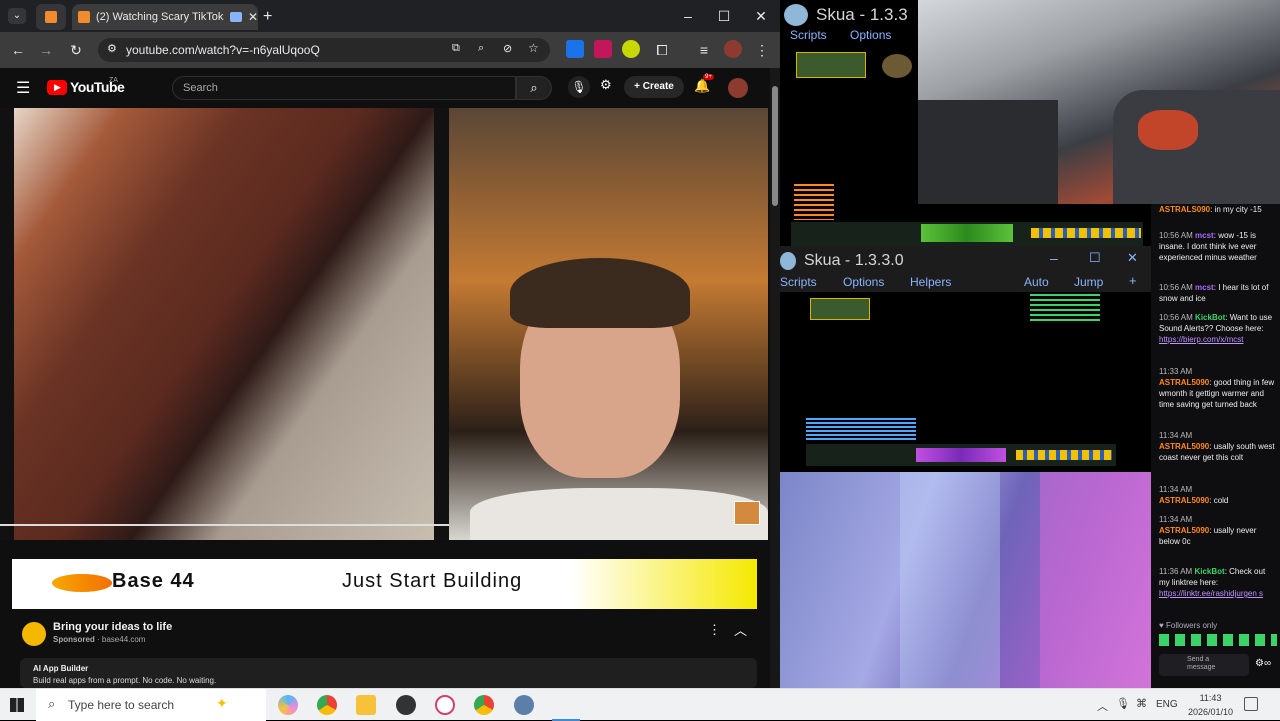  What do you see at coordinates (579, 87) in the screenshot?
I see `voice-search-button: 🎙` at bounding box center [579, 87].